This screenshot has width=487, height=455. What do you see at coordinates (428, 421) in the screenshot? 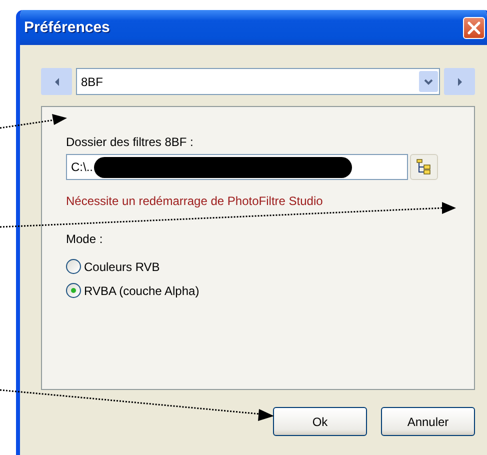
I see `cancel-button: Annuler` at bounding box center [428, 421].